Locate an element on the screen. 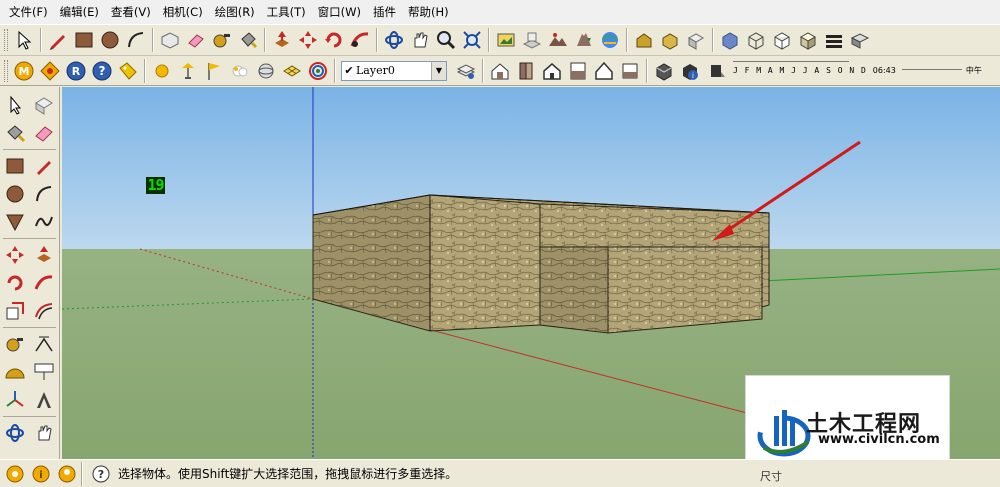 The image size is (1000, 487). dimension-icon is located at coordinates (44, 344).